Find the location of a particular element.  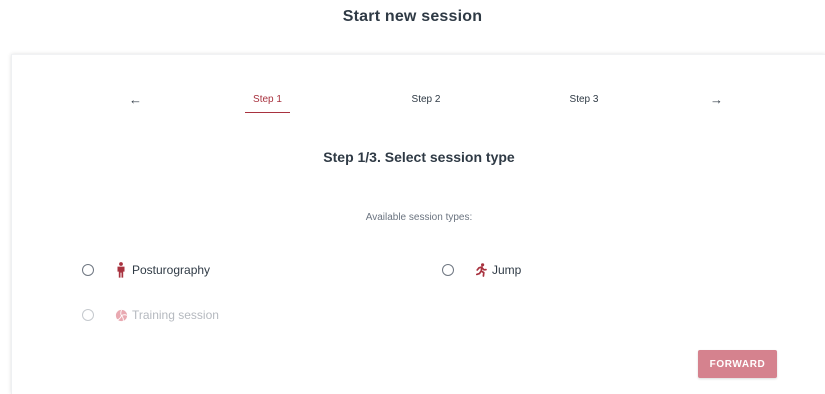

next-step-arrow-icon: → is located at coordinates (716, 100).